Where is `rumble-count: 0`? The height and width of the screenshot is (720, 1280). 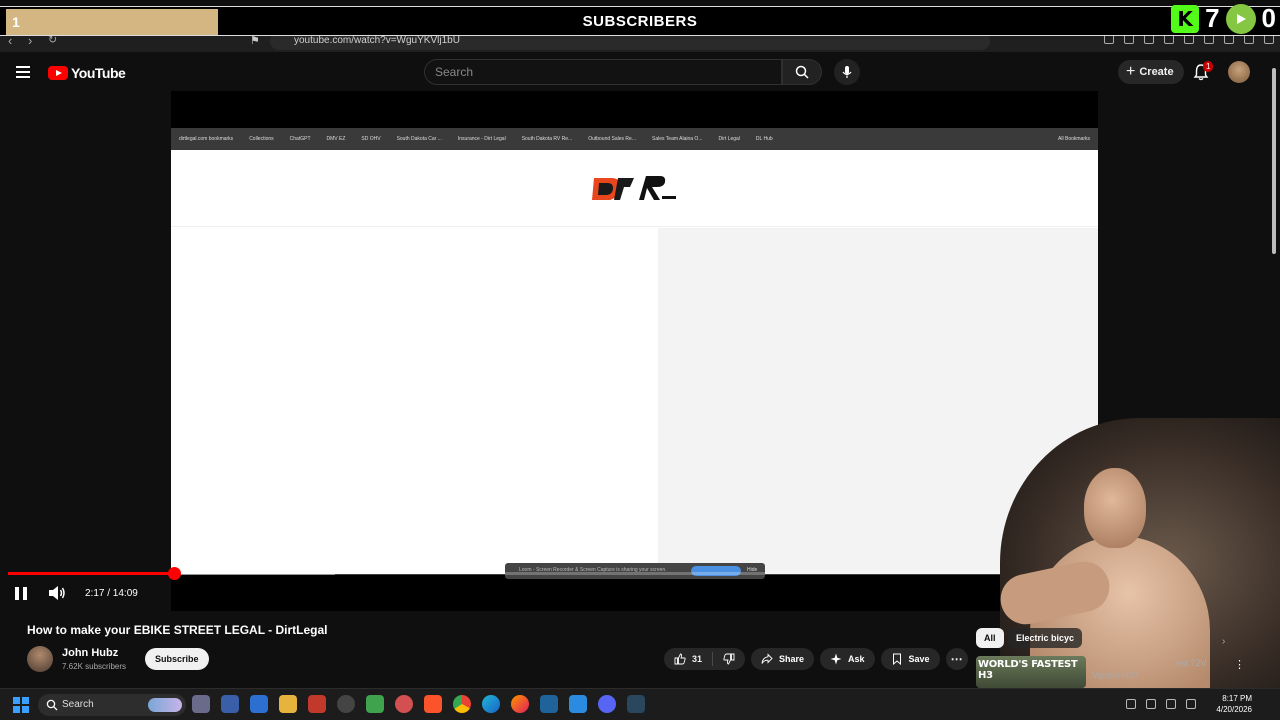
rumble-count: 0 is located at coordinates (1268, 18).